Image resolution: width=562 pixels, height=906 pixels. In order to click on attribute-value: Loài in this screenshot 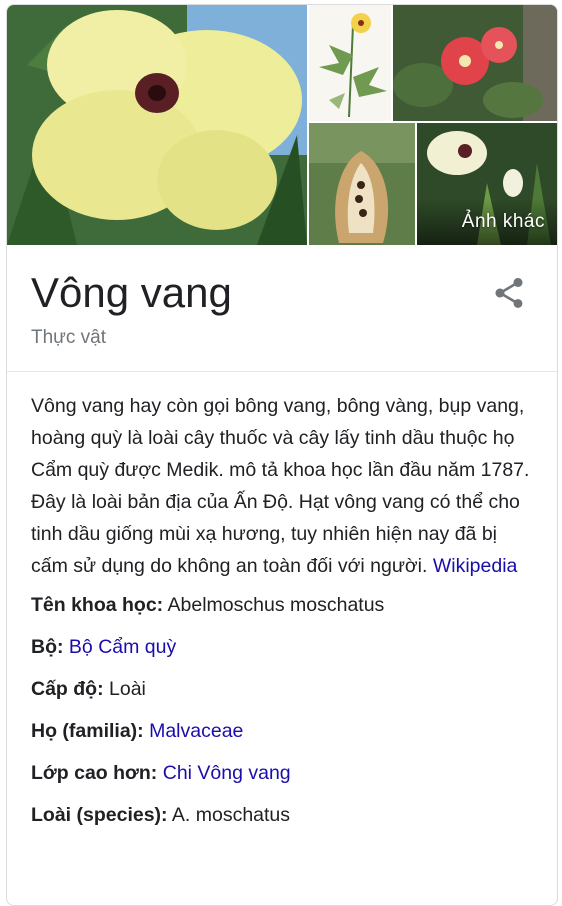, I will do `click(127, 689)`.